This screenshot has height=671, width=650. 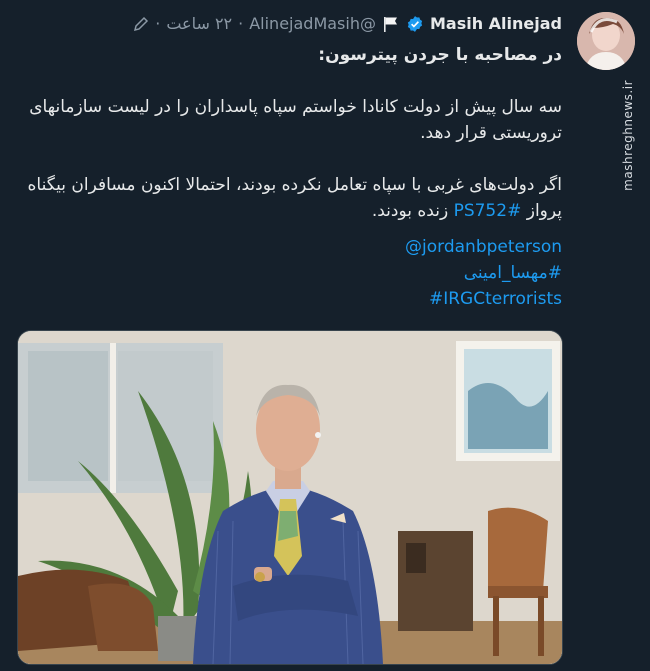 I want to click on avatar, so click(x=606, y=41).